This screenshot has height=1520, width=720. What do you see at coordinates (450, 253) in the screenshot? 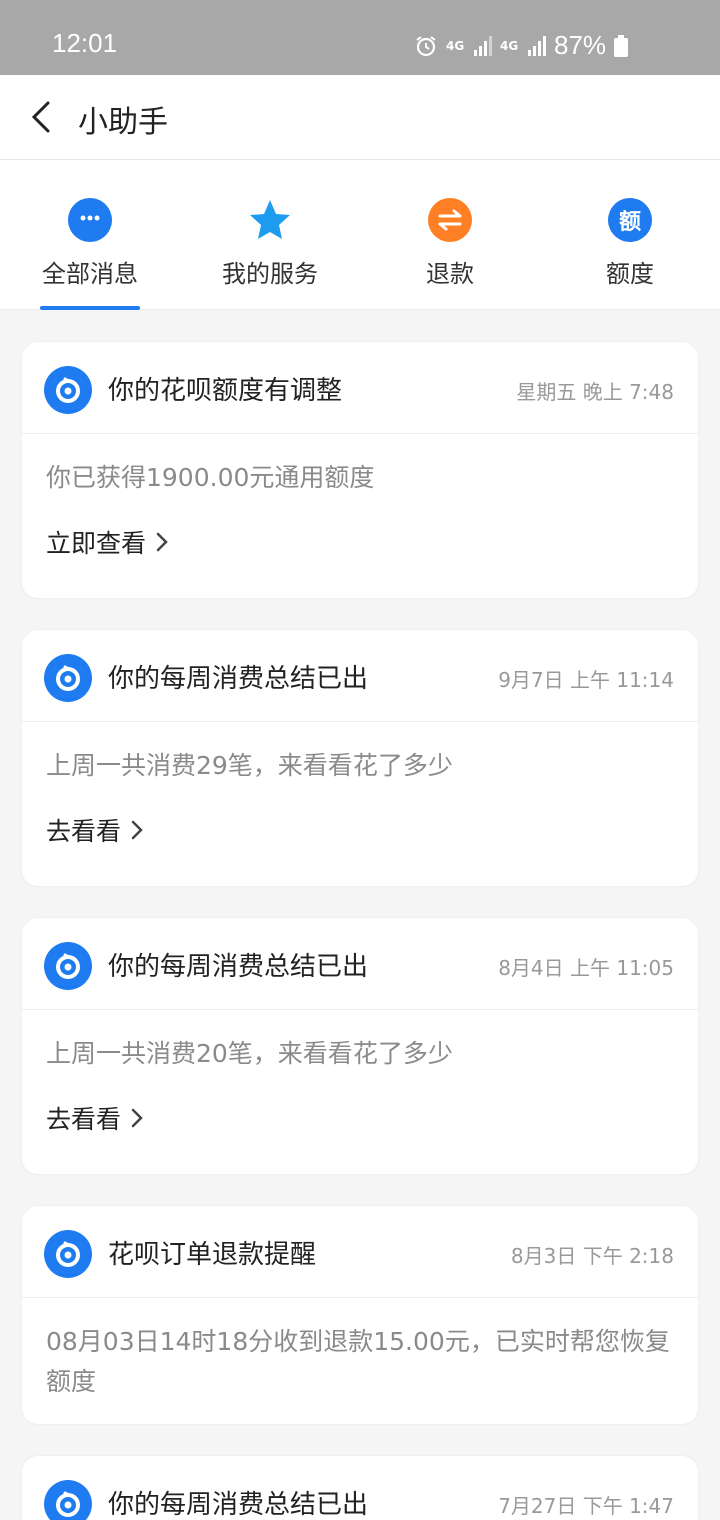
I see `tab-refund: 退款` at bounding box center [450, 253].